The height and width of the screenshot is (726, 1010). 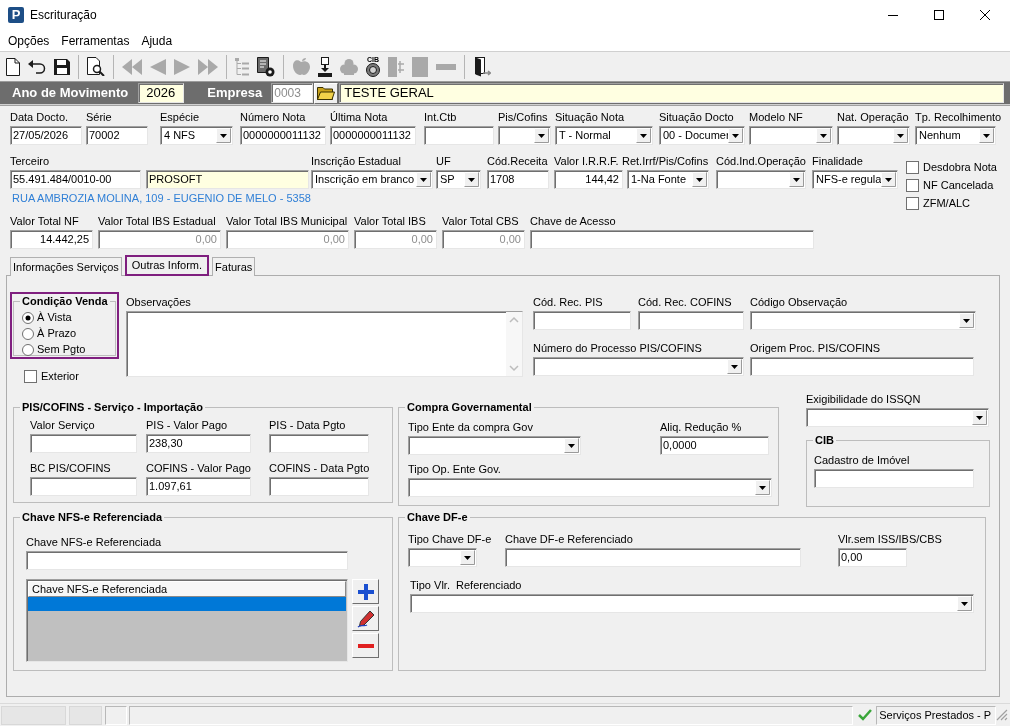 I want to click on checkbox: Desdobra Nota, so click(x=951, y=167).